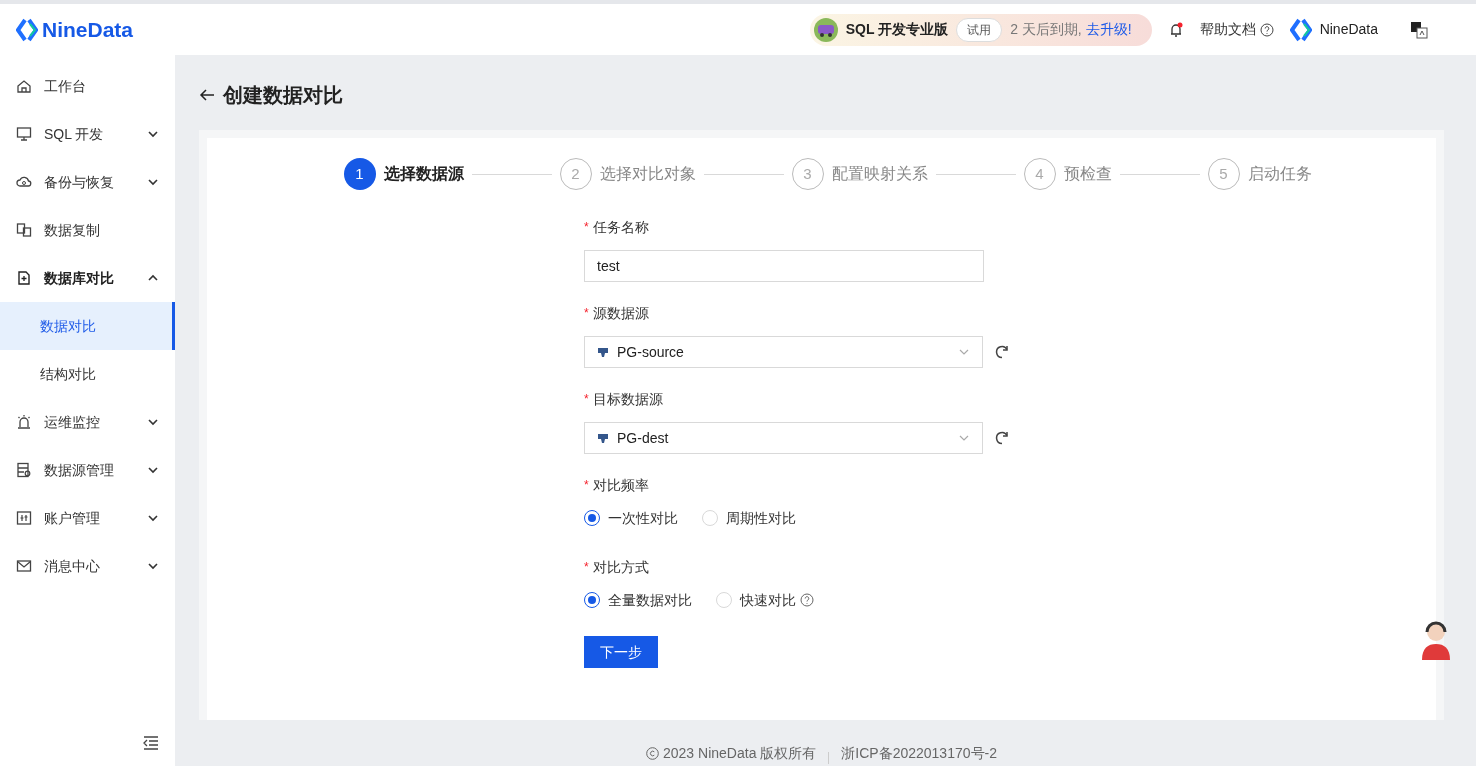  I want to click on sidebar-item: 数据库对比, so click(87, 278).